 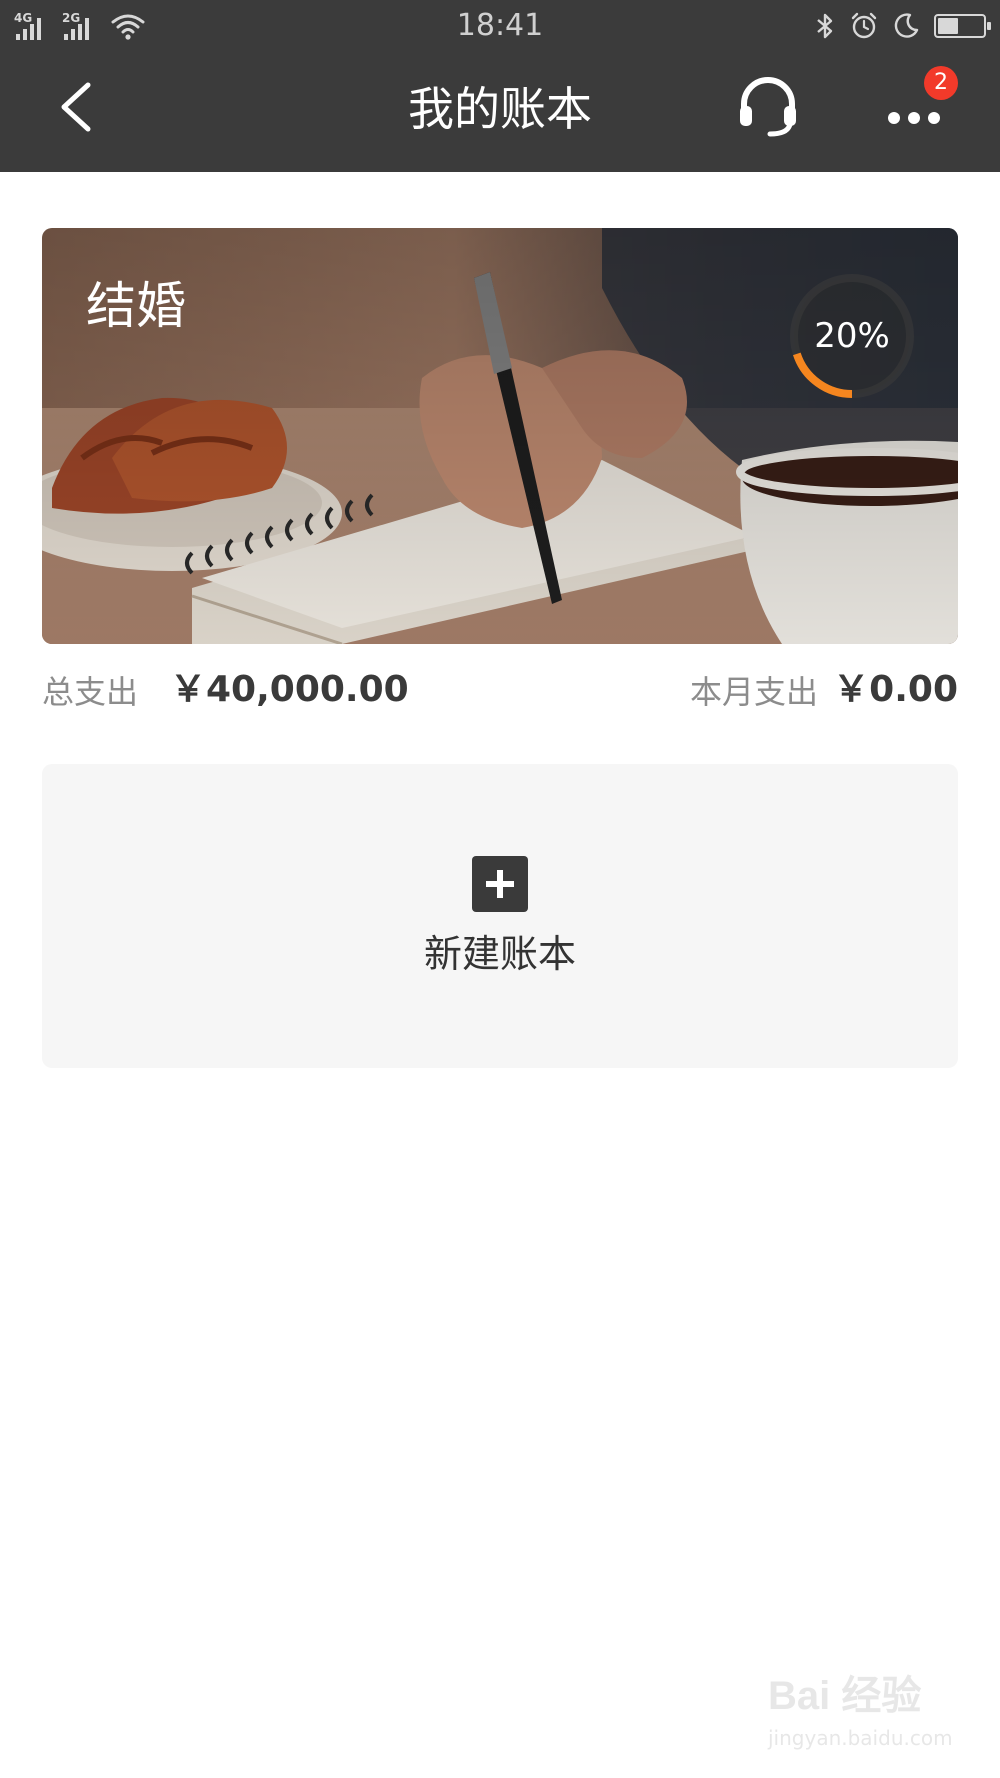 What do you see at coordinates (500, 26) in the screenshot?
I see `status-bar: 4G 2G 18:41` at bounding box center [500, 26].